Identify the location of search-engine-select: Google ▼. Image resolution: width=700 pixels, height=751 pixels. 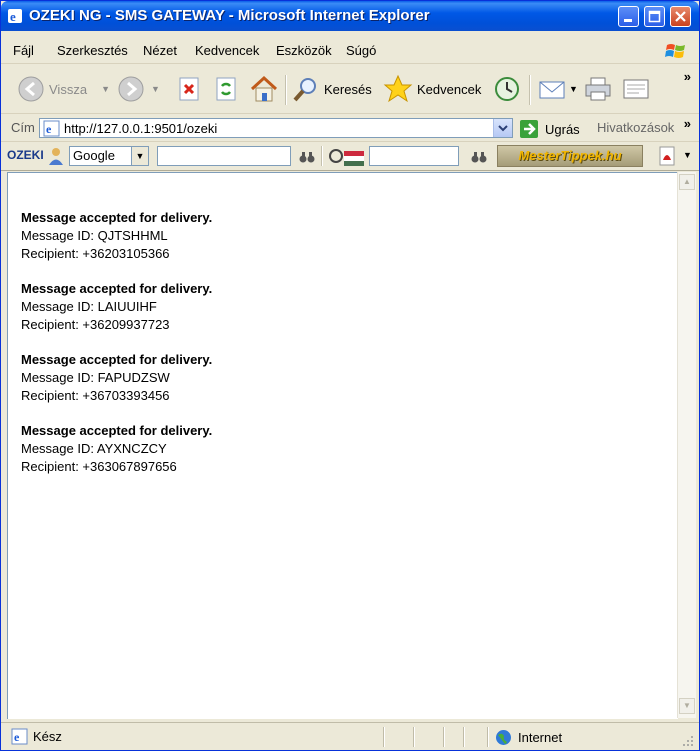
(109, 156).